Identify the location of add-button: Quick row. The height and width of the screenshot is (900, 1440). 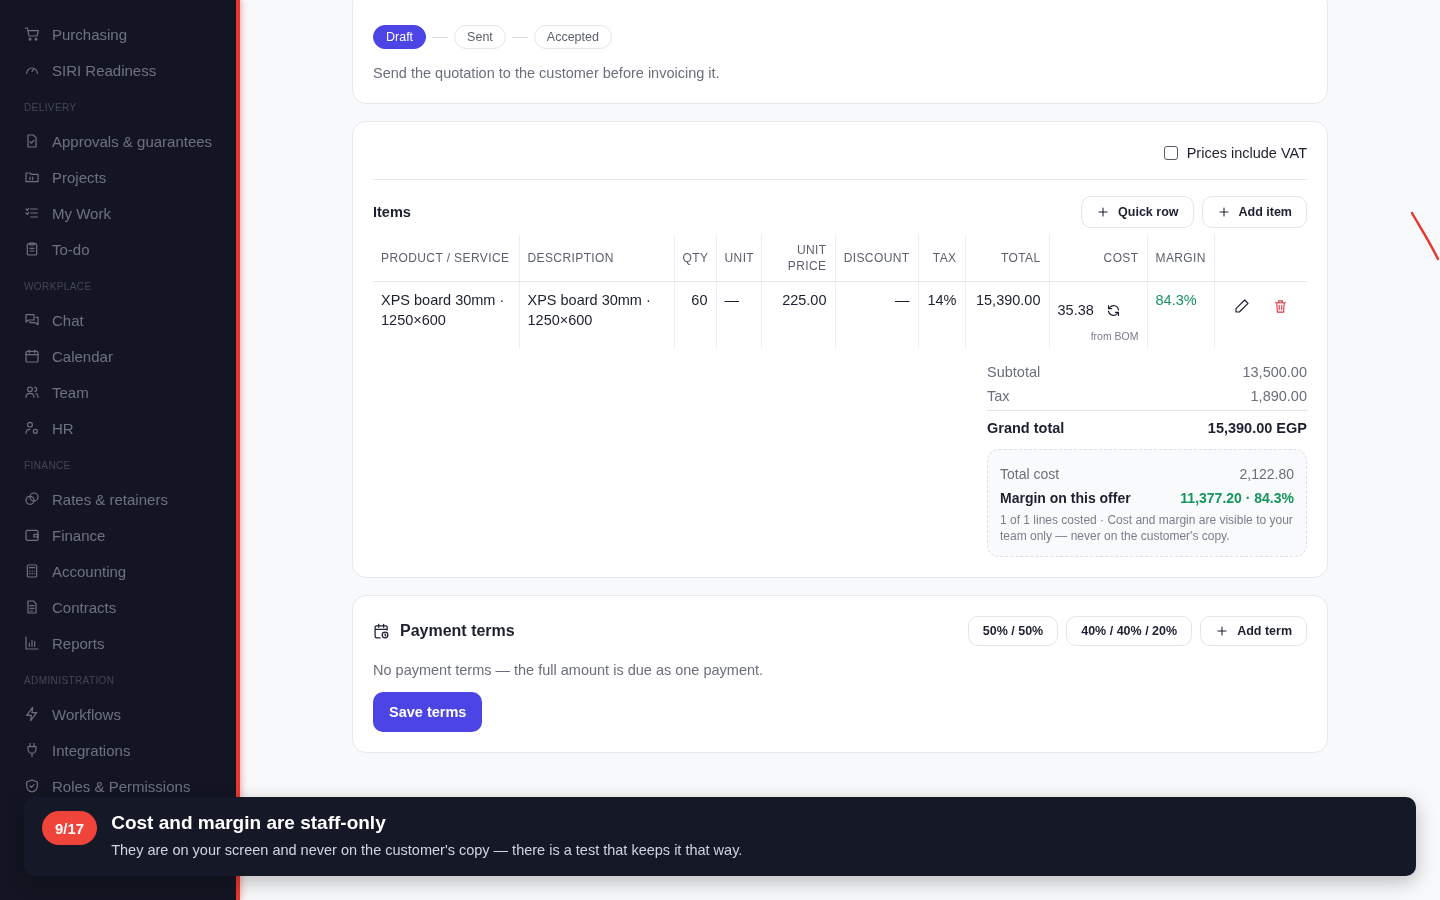
(1137, 212).